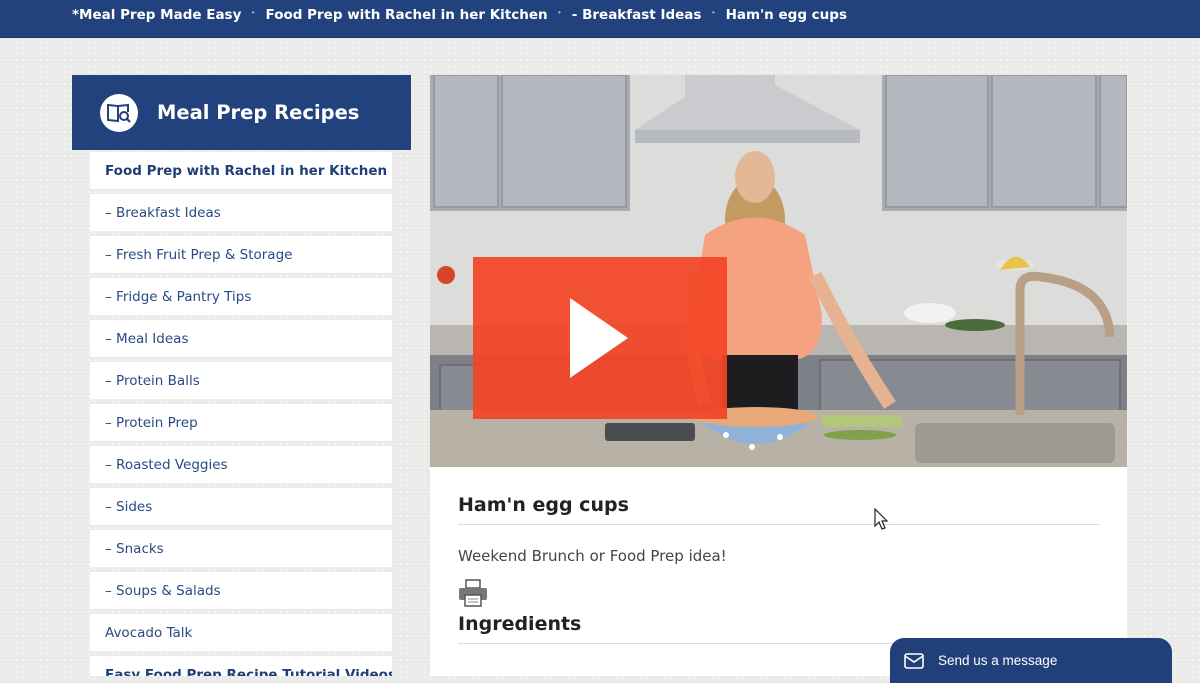  What do you see at coordinates (241, 632) in the screenshot?
I see `sidebar-item-avocado-talk: Avocado Talk` at bounding box center [241, 632].